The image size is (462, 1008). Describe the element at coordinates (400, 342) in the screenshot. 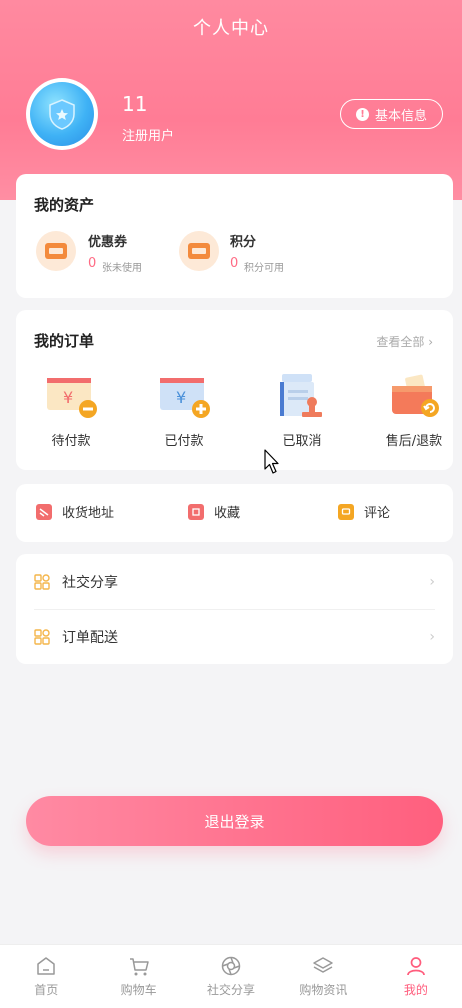

I see `view-all-label: 查看全部` at that location.